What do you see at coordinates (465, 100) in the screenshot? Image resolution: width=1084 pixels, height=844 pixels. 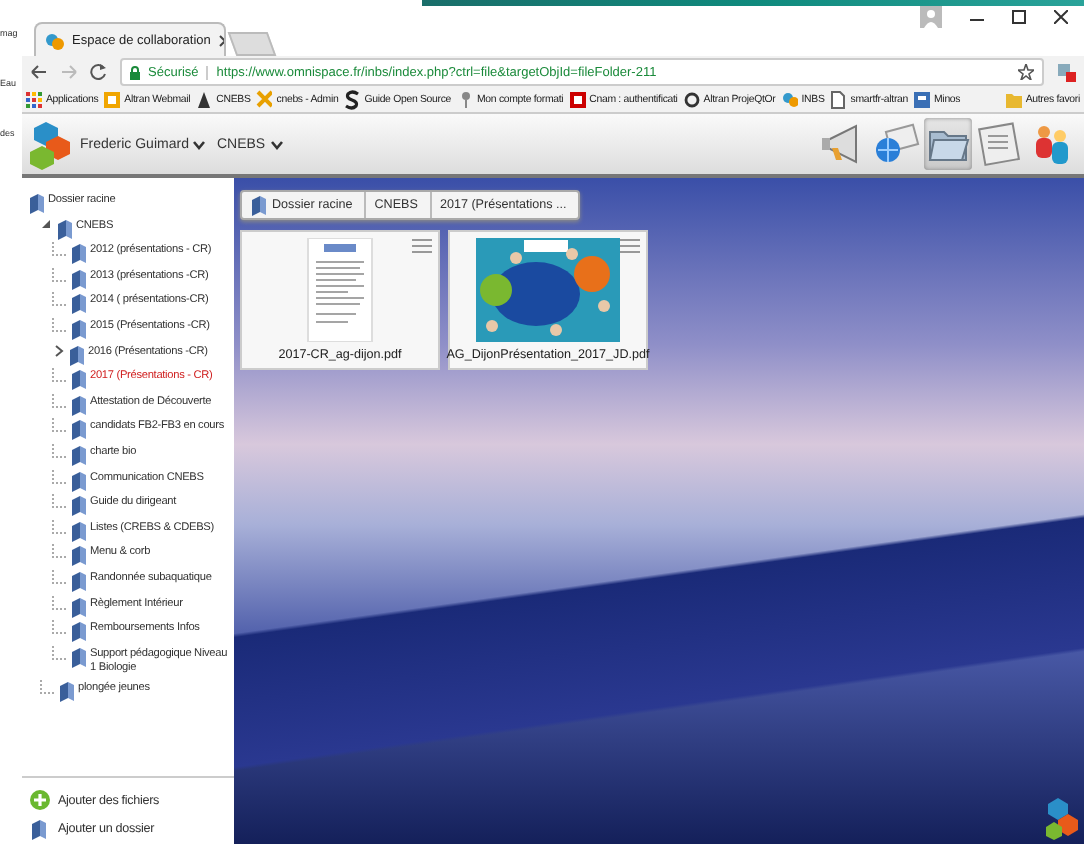 I see `pin-icon` at bounding box center [465, 100].